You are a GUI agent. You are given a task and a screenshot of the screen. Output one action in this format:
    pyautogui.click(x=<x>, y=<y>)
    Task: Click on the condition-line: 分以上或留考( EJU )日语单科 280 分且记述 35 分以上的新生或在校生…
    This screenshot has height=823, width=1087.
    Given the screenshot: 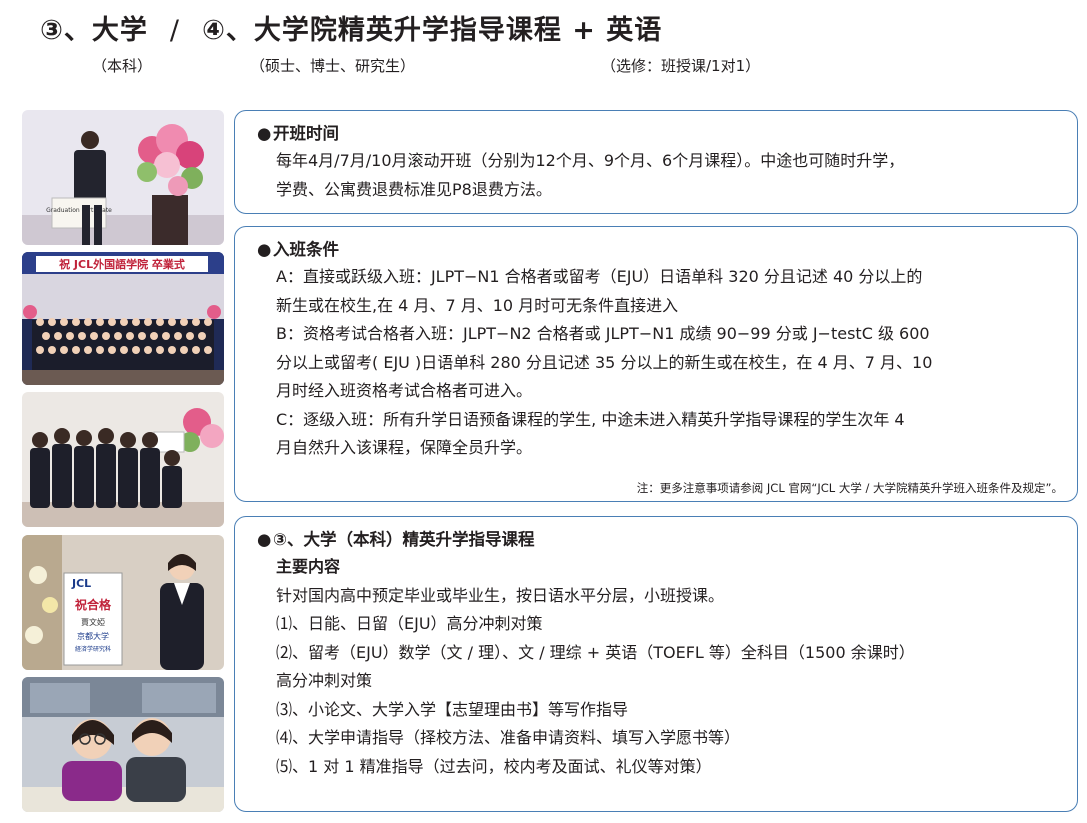 What is the action you would take?
    pyautogui.click(x=604, y=362)
    